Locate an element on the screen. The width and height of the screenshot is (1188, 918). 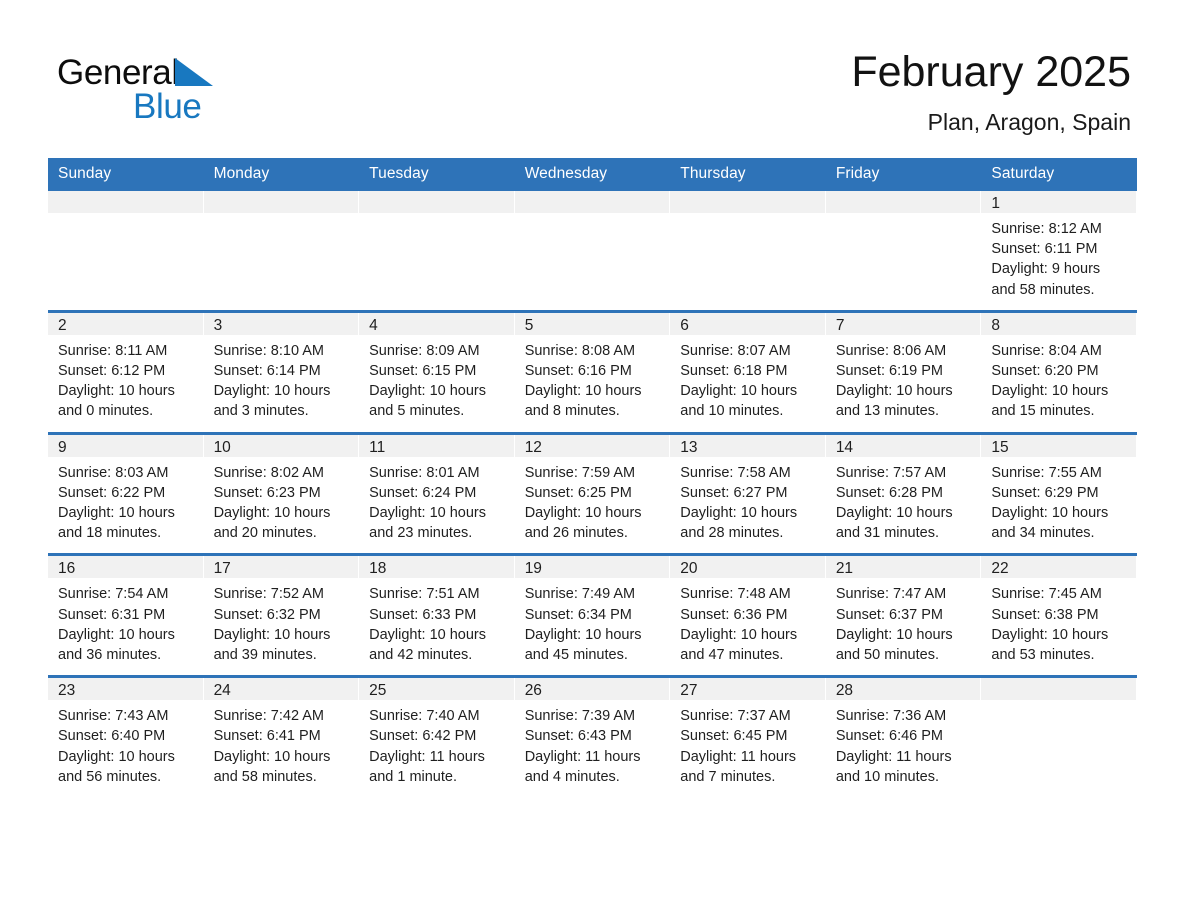
day-detail-line: Sunset: 6:12 PM is located at coordinates (112, 371).